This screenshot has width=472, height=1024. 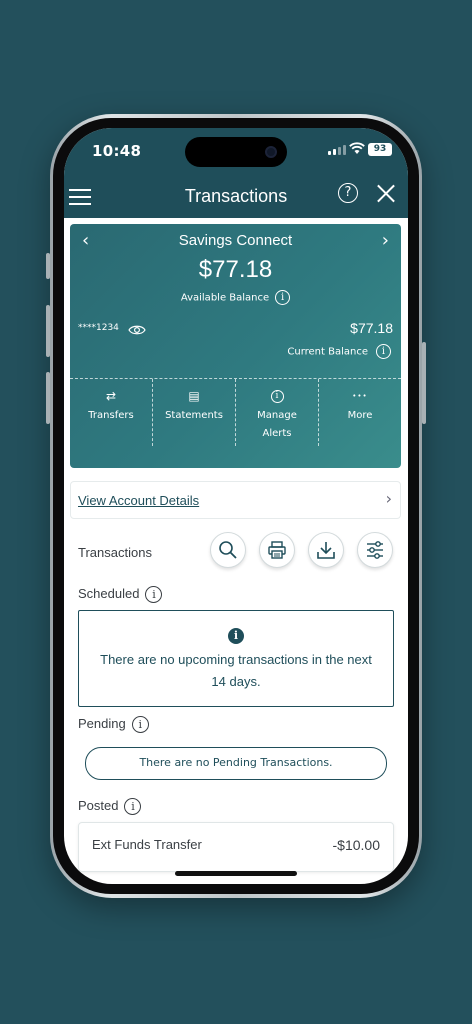 I want to click on scheduled-heading: Scheduled i, so click(x=120, y=595).